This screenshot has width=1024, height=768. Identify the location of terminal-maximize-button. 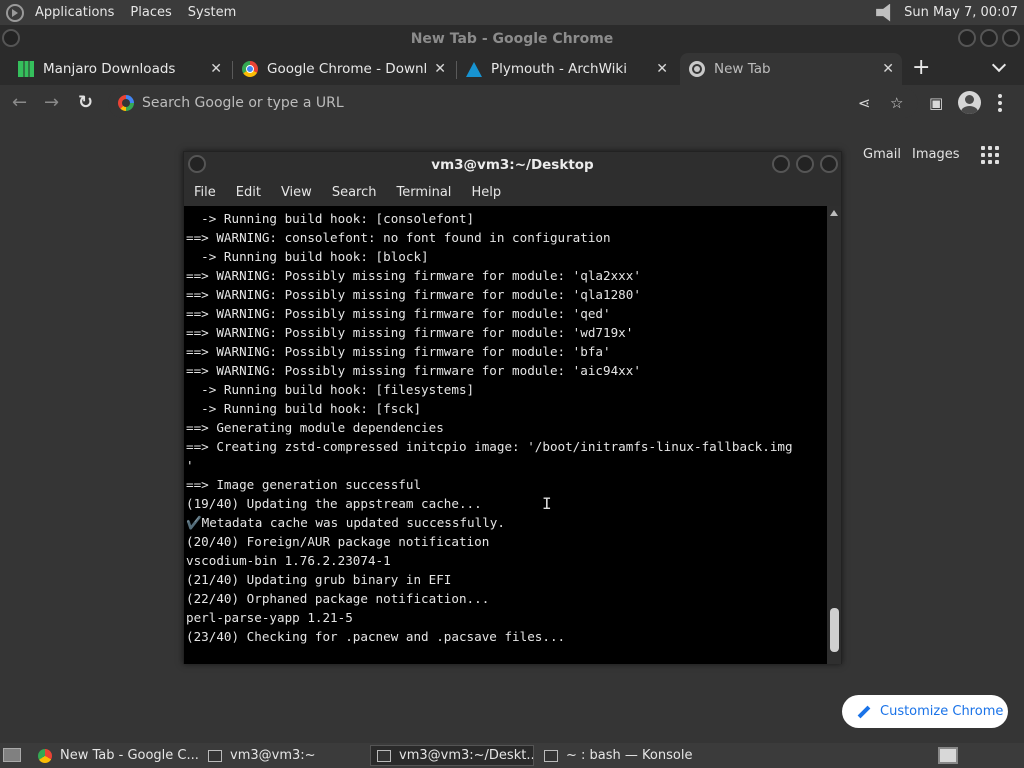
(805, 164).